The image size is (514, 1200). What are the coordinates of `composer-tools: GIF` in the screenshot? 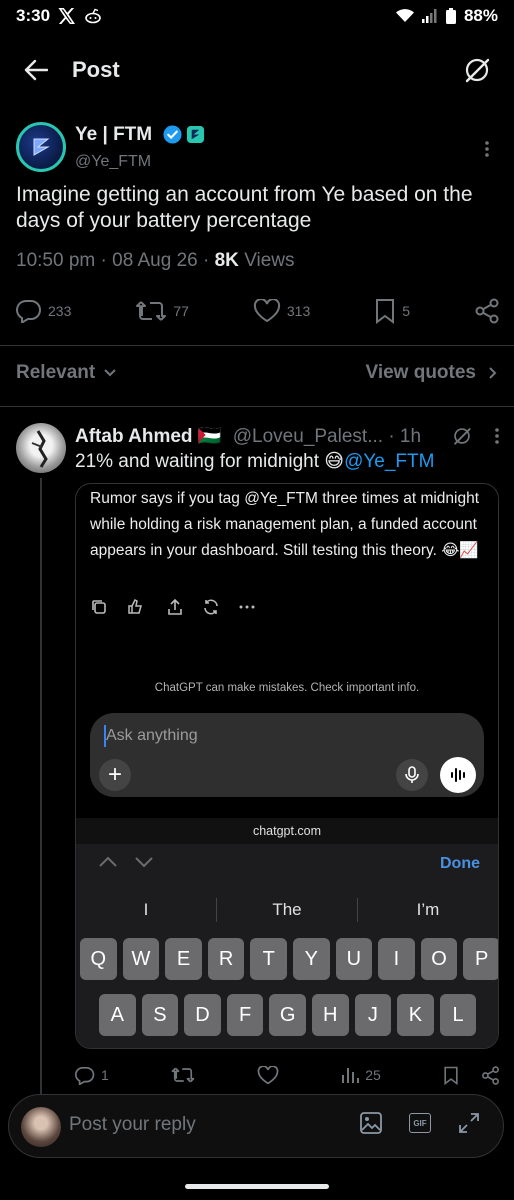 It's located at (420, 1123).